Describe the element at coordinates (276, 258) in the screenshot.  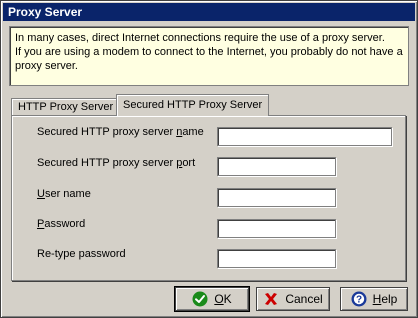
I see `retype-password-input` at that location.